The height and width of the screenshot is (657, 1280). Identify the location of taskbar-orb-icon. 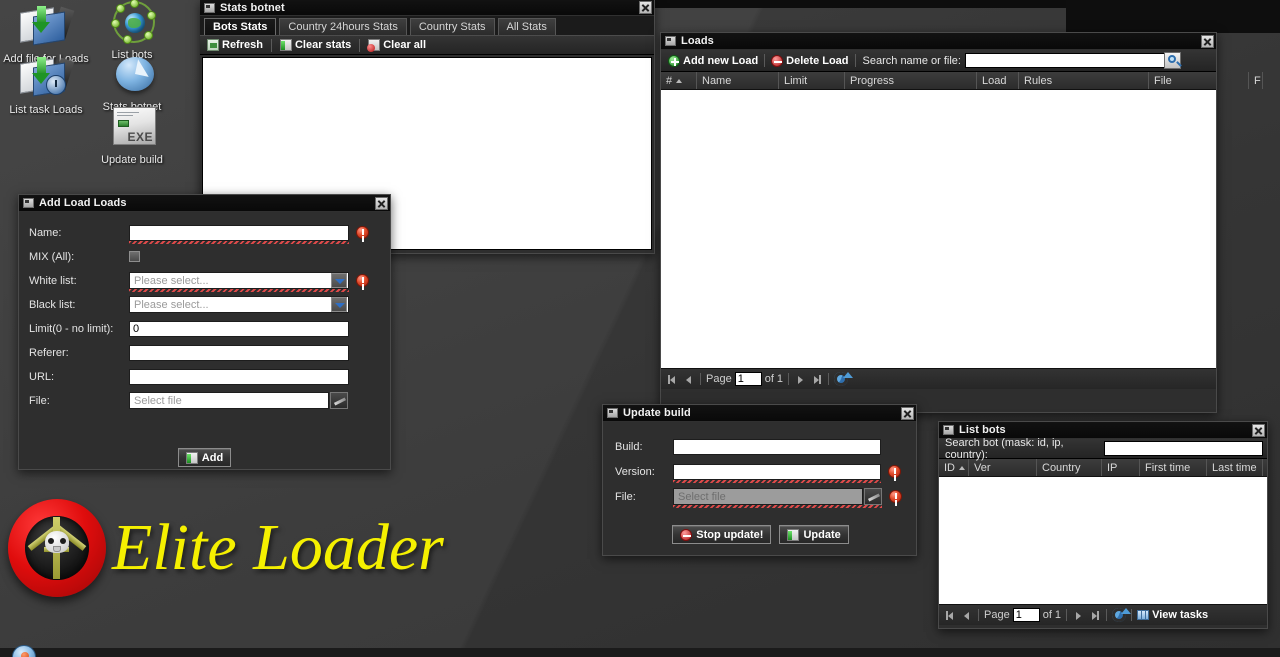
(24, 651).